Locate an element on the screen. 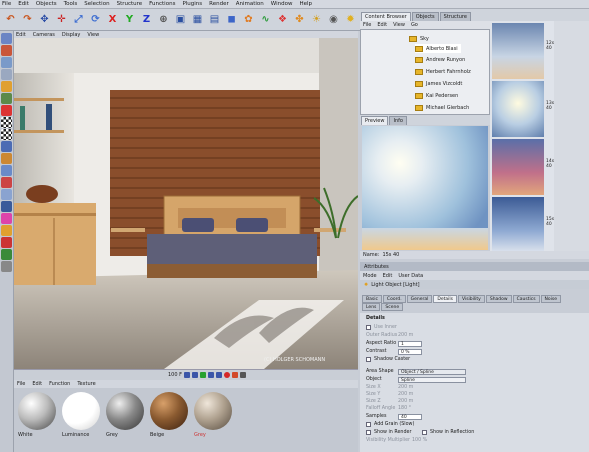 The image size is (589, 452). use-inner-checkbox is located at coordinates (368, 327).